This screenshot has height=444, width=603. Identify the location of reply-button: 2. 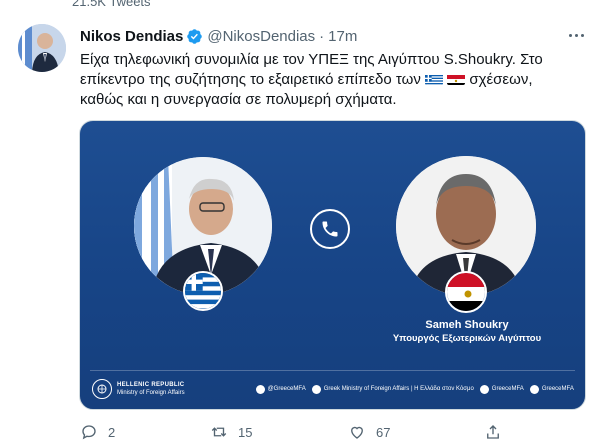
(97, 432).